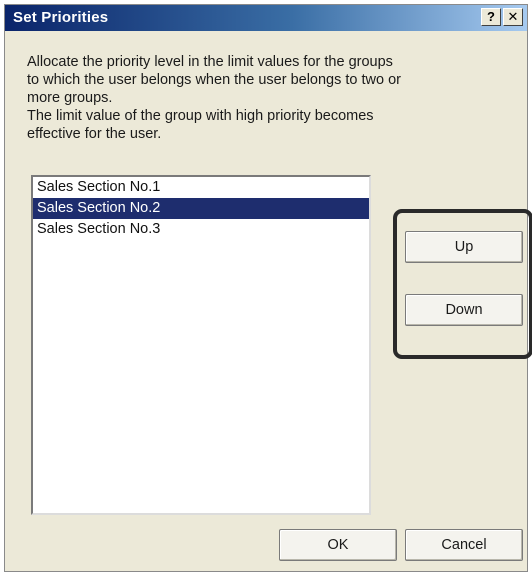 The height and width of the screenshot is (576, 532). I want to click on close-button: ✕, so click(513, 17).